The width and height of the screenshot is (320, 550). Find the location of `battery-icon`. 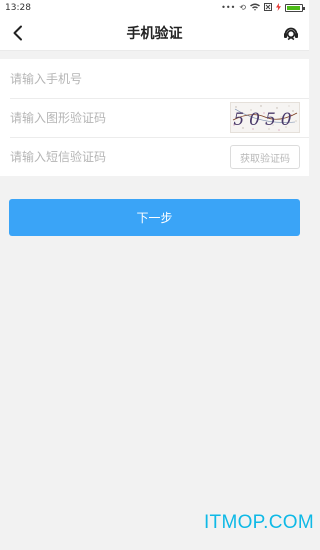

battery-icon is located at coordinates (295, 8).